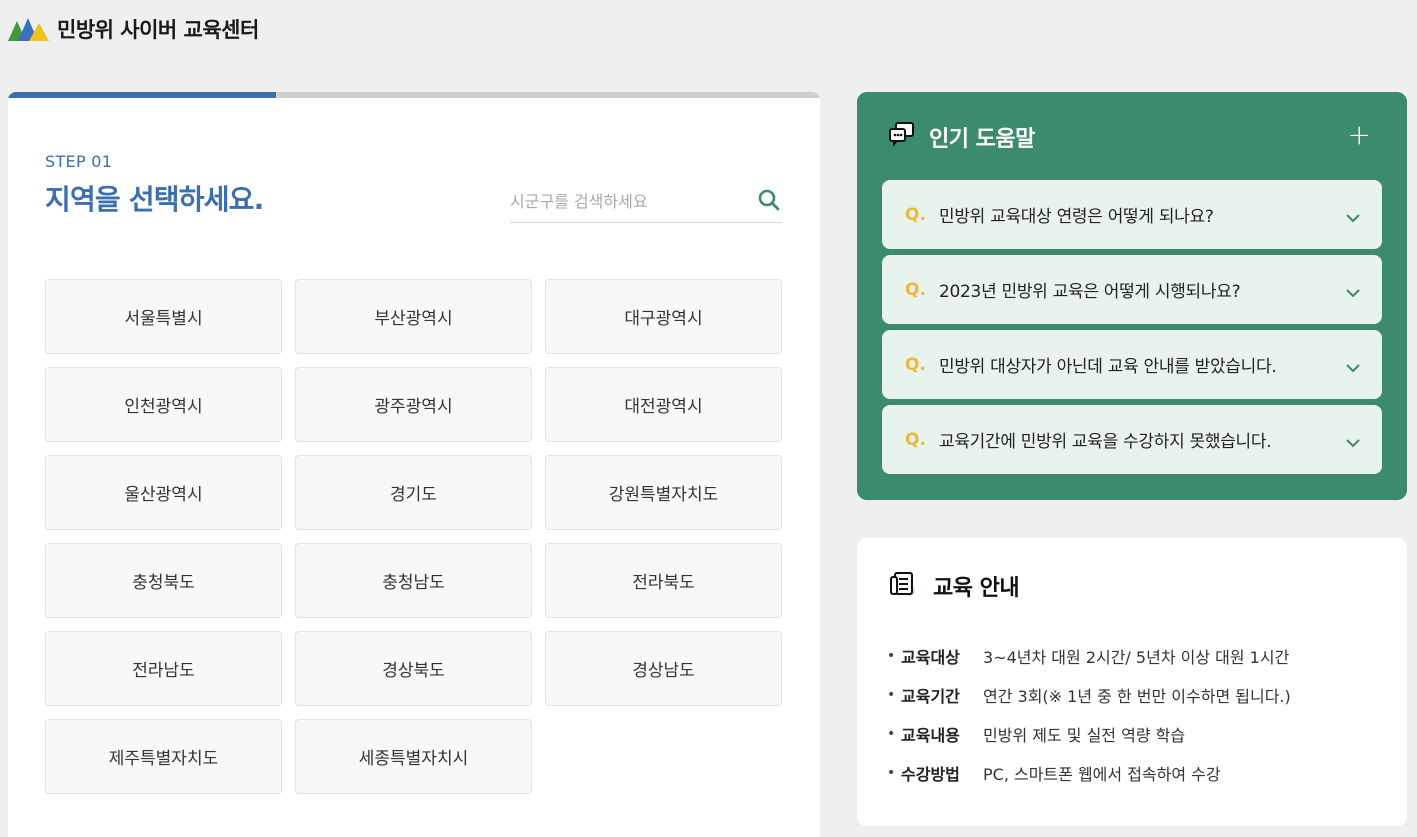  Describe the element at coordinates (28, 29) in the screenshot. I see `logo-icon` at that location.